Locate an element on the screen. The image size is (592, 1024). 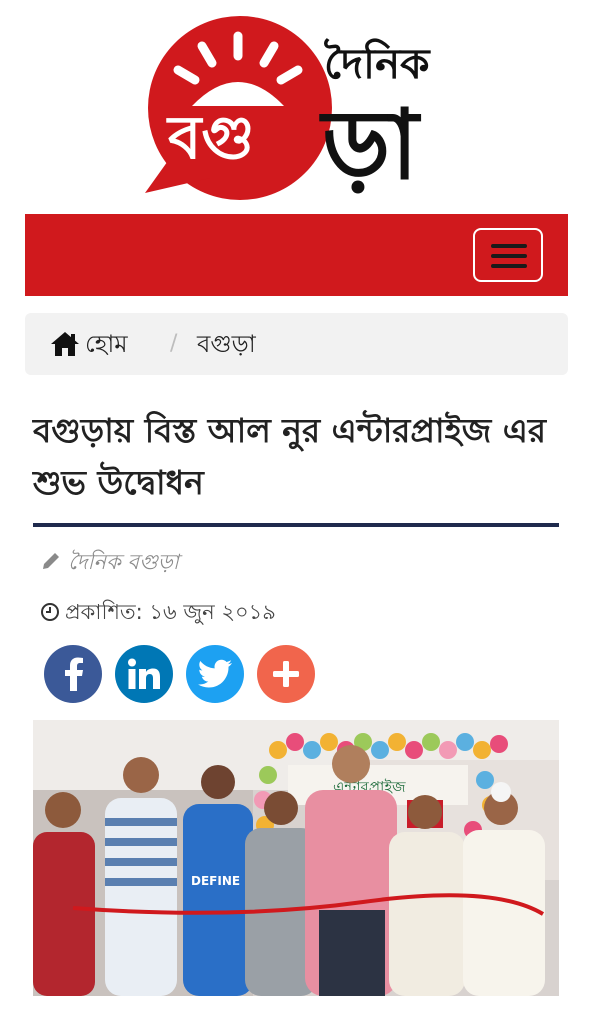
breadcrumb: হোম / বগুড়া is located at coordinates (296, 344).